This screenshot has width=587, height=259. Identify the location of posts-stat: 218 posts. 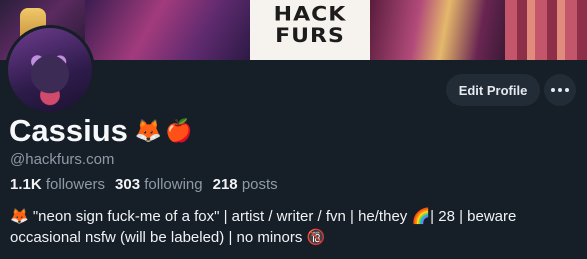
(245, 184).